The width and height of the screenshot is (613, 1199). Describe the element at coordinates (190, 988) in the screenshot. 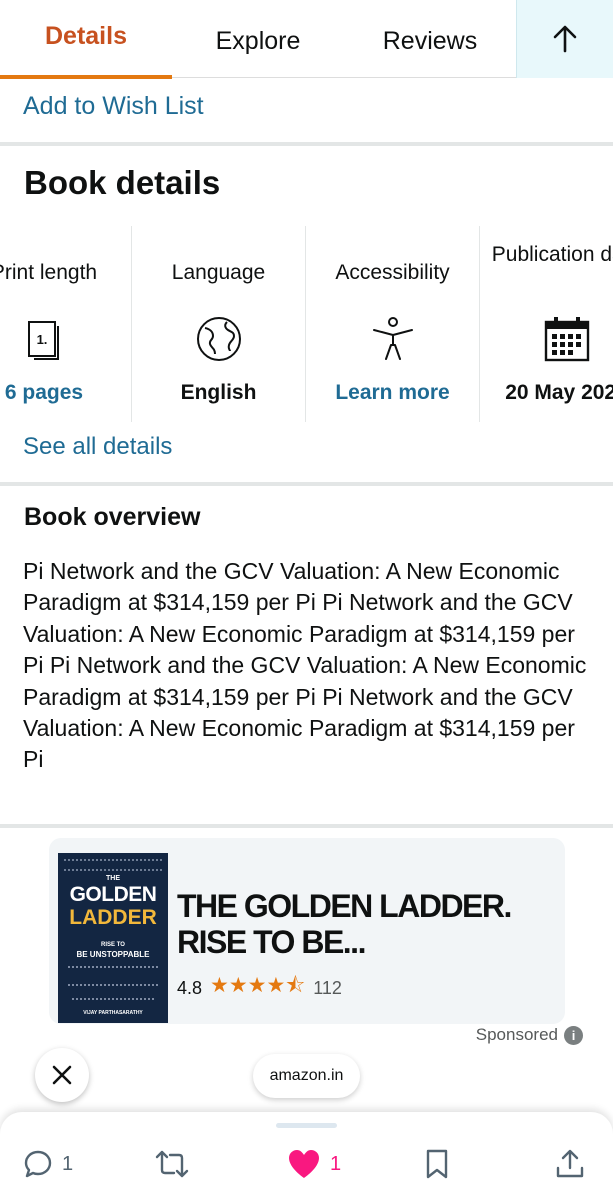

I see `rating-value: 4.8` at that location.